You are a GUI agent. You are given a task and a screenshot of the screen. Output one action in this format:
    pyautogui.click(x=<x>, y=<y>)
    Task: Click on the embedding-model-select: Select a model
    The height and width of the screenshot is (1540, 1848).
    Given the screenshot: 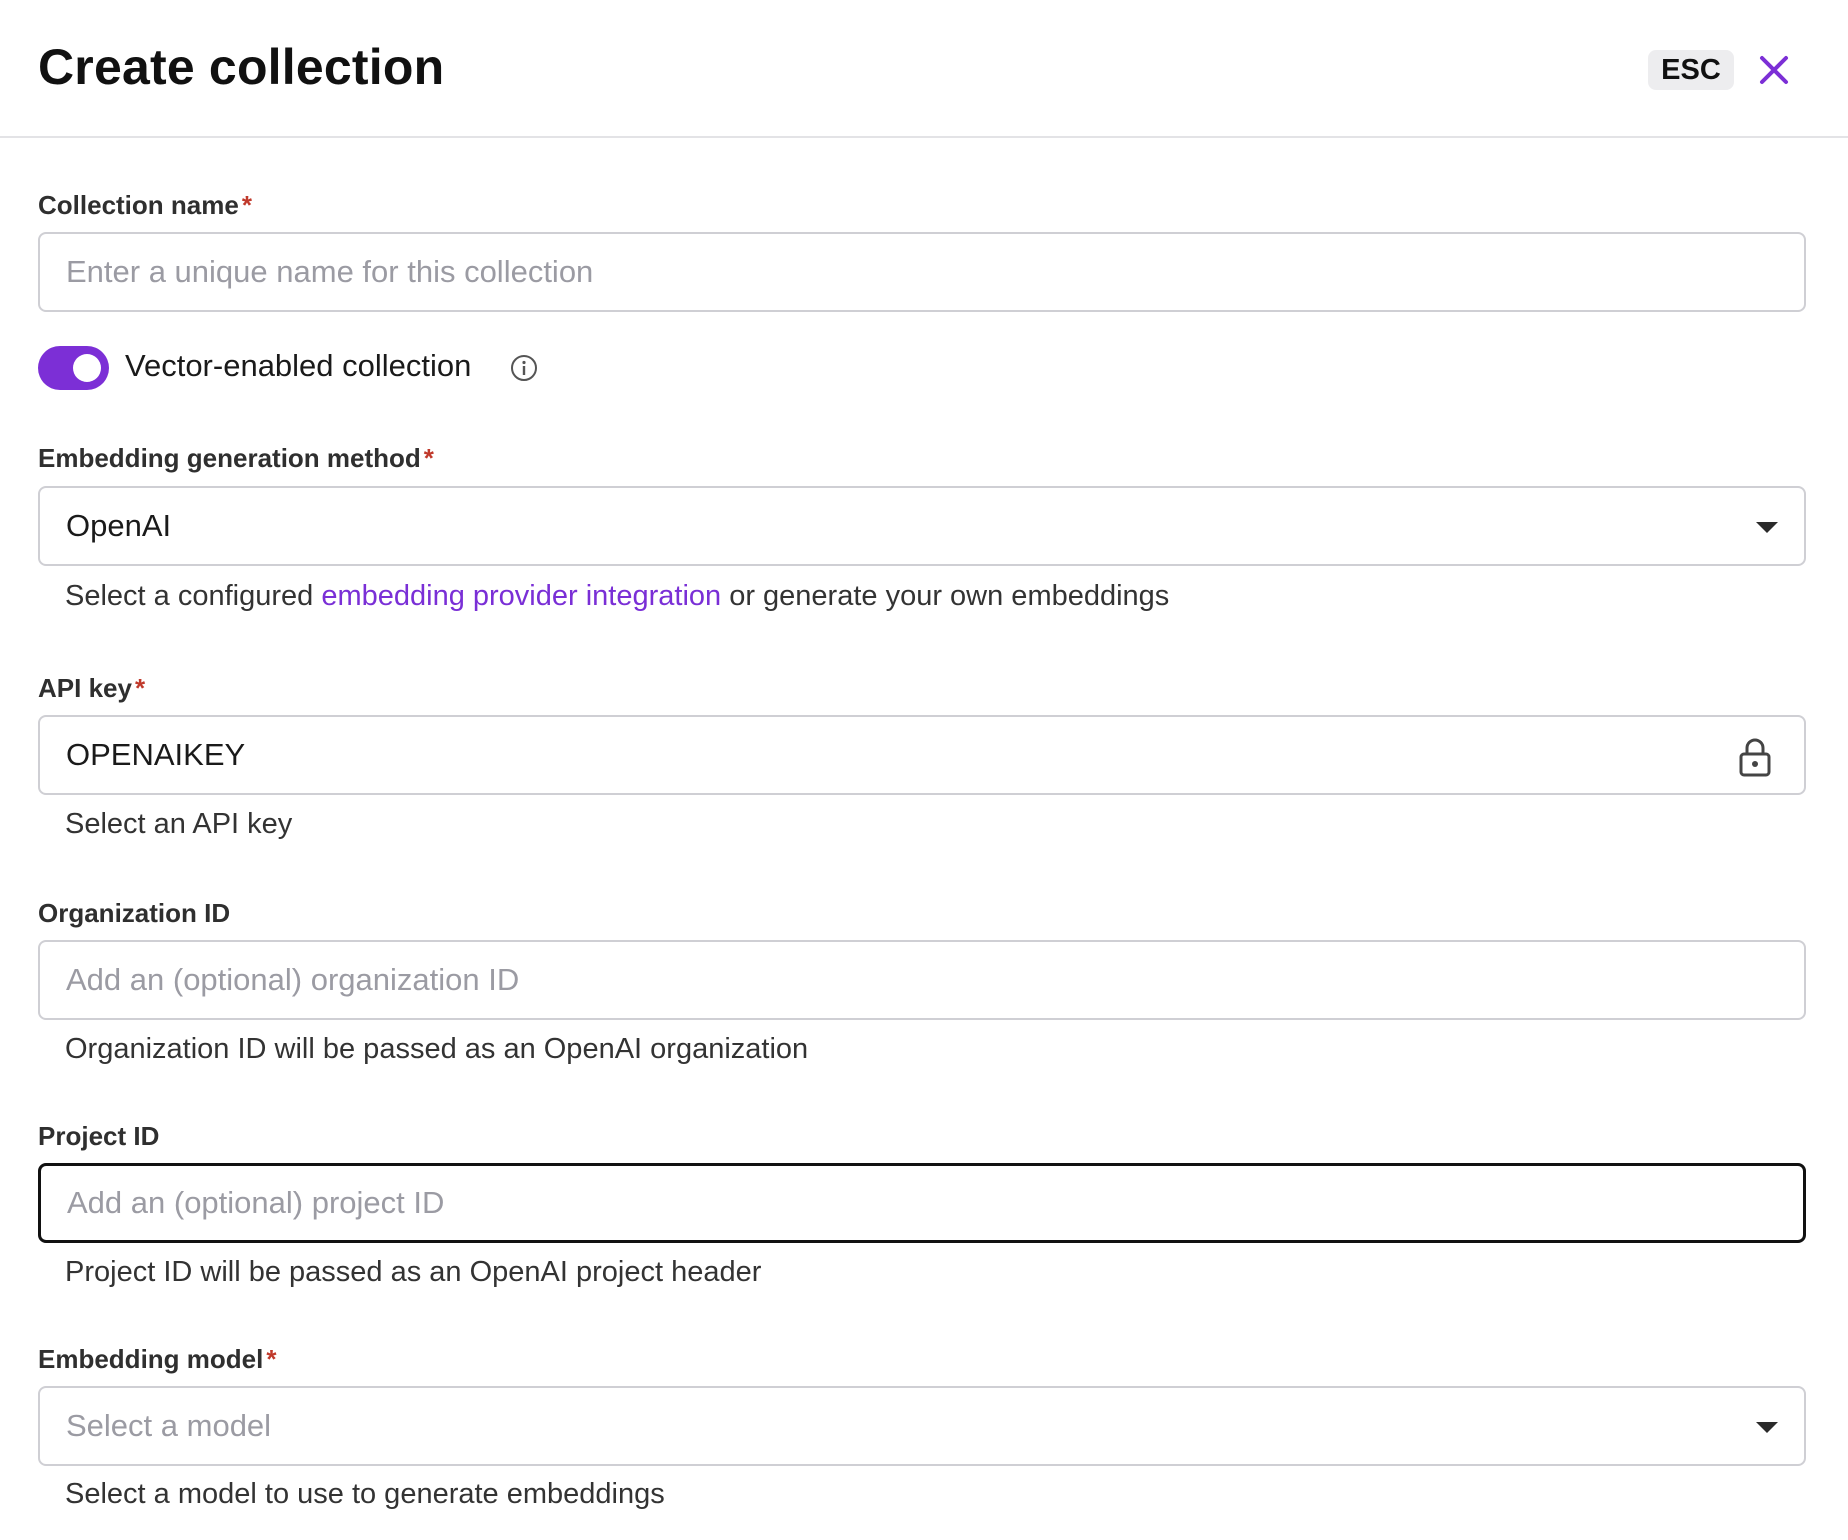 What is the action you would take?
    pyautogui.click(x=922, y=1426)
    